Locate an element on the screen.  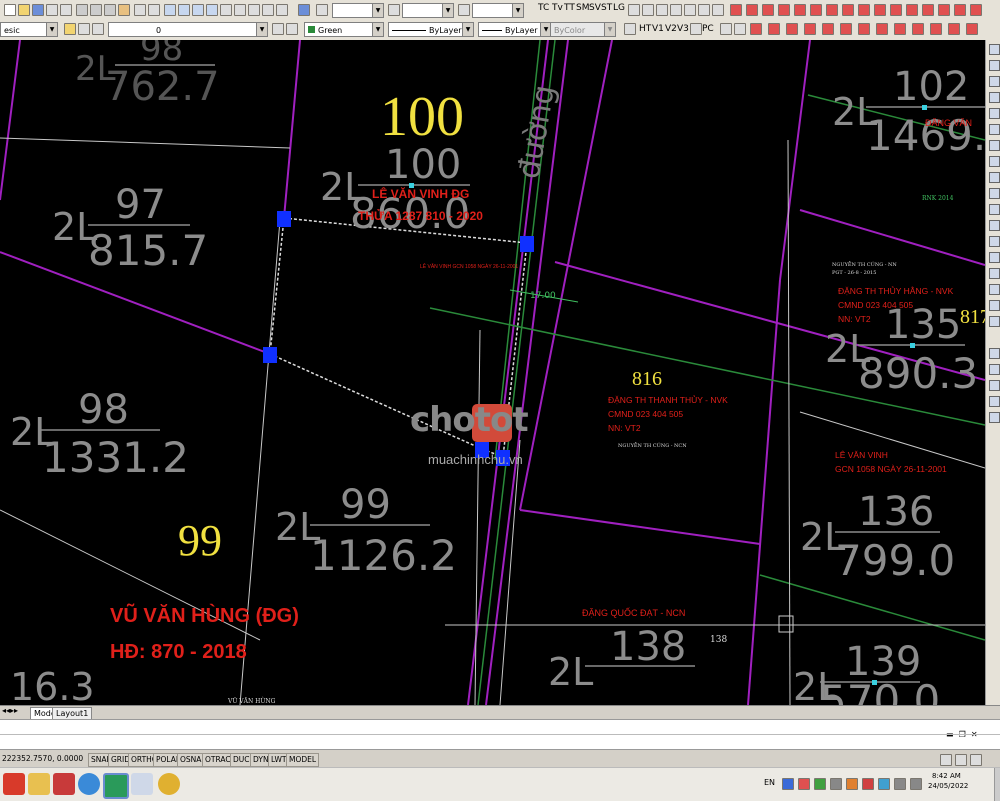
tool-o-icon is located at coordinates (848, 10).